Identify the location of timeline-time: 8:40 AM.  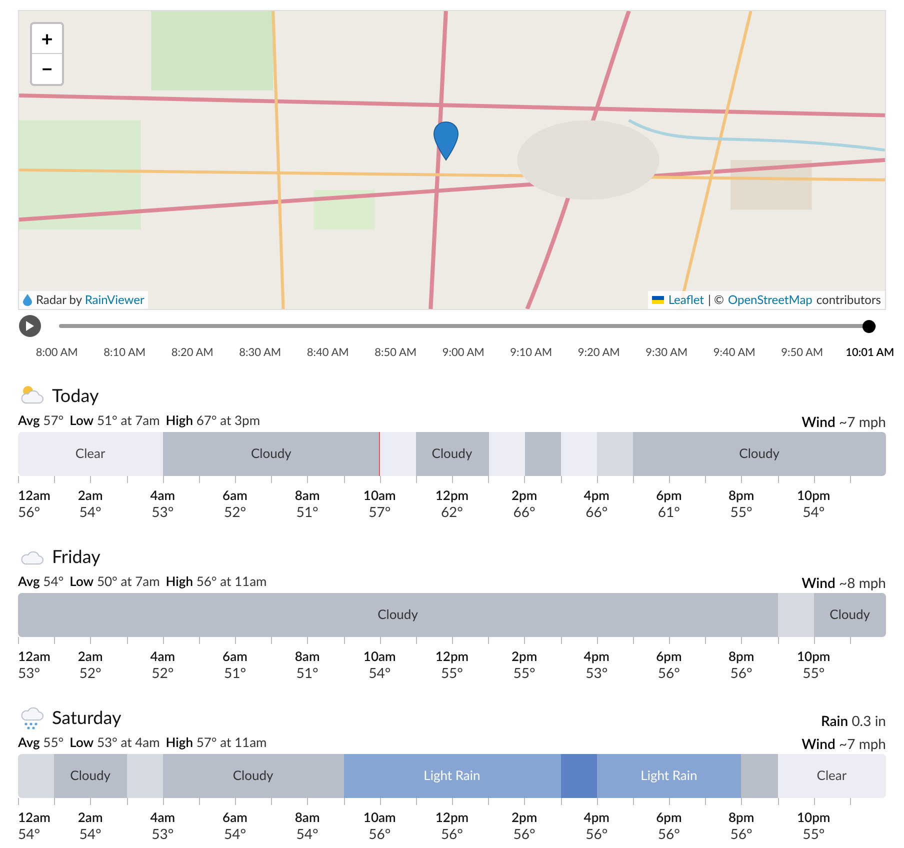
(327, 353).